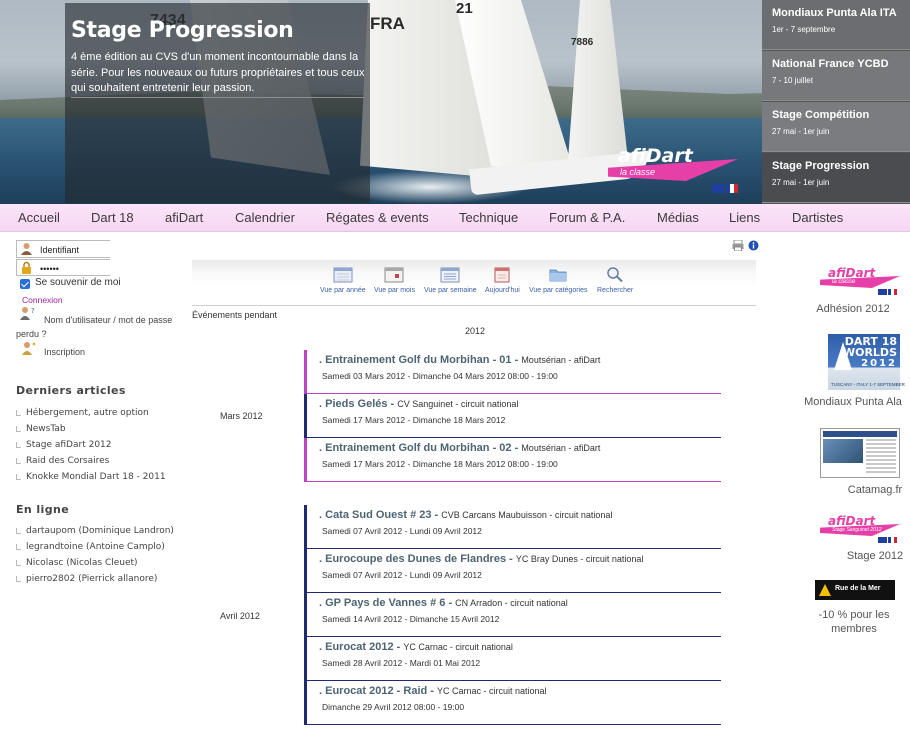 The image size is (910, 741). I want to click on article-link: Hébergement, autre option, so click(91, 413).